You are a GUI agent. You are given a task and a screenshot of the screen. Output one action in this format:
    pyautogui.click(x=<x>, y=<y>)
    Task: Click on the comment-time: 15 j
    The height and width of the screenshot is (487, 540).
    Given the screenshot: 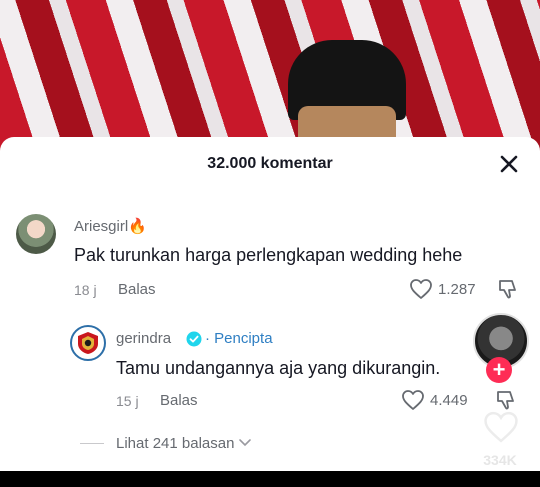 What is the action you would take?
    pyautogui.click(x=127, y=401)
    